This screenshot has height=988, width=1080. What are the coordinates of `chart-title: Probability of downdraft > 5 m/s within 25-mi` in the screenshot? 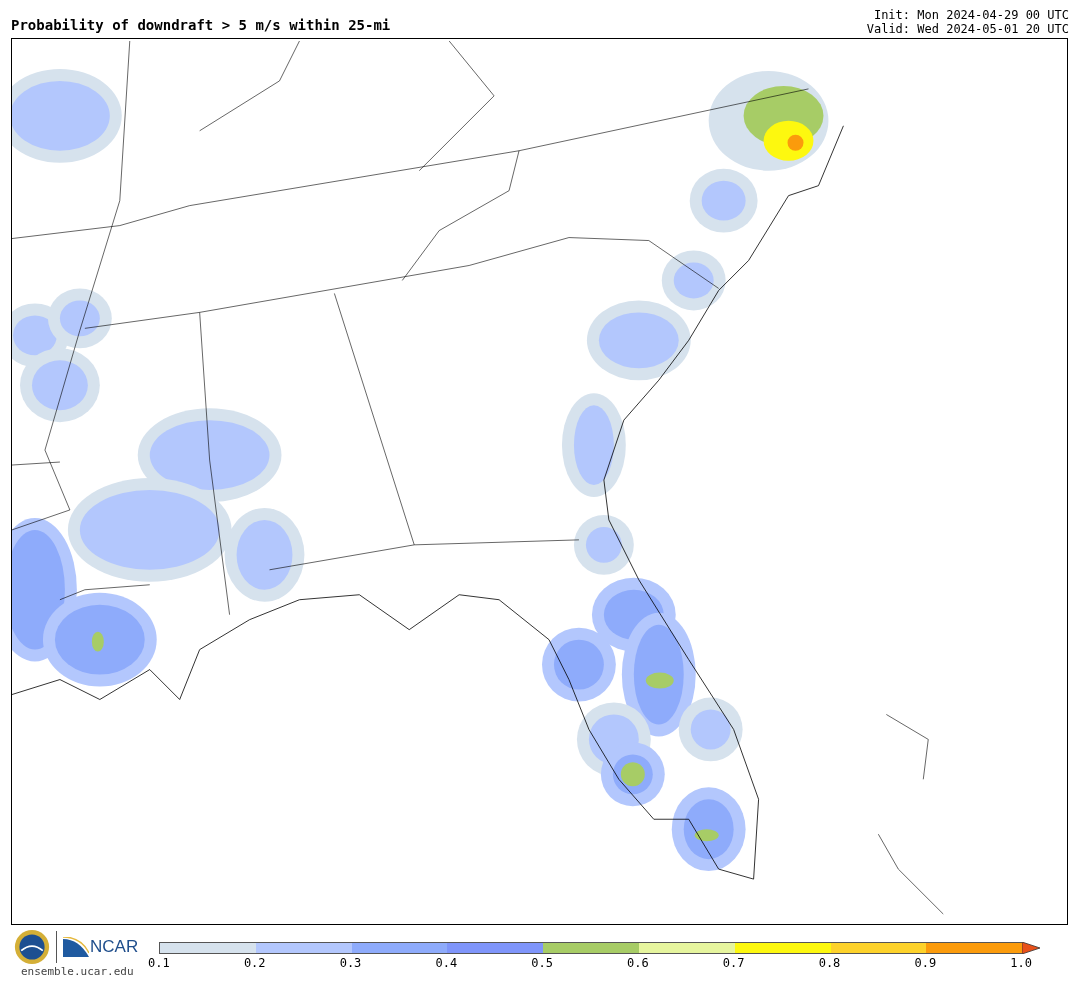 It's located at (201, 26).